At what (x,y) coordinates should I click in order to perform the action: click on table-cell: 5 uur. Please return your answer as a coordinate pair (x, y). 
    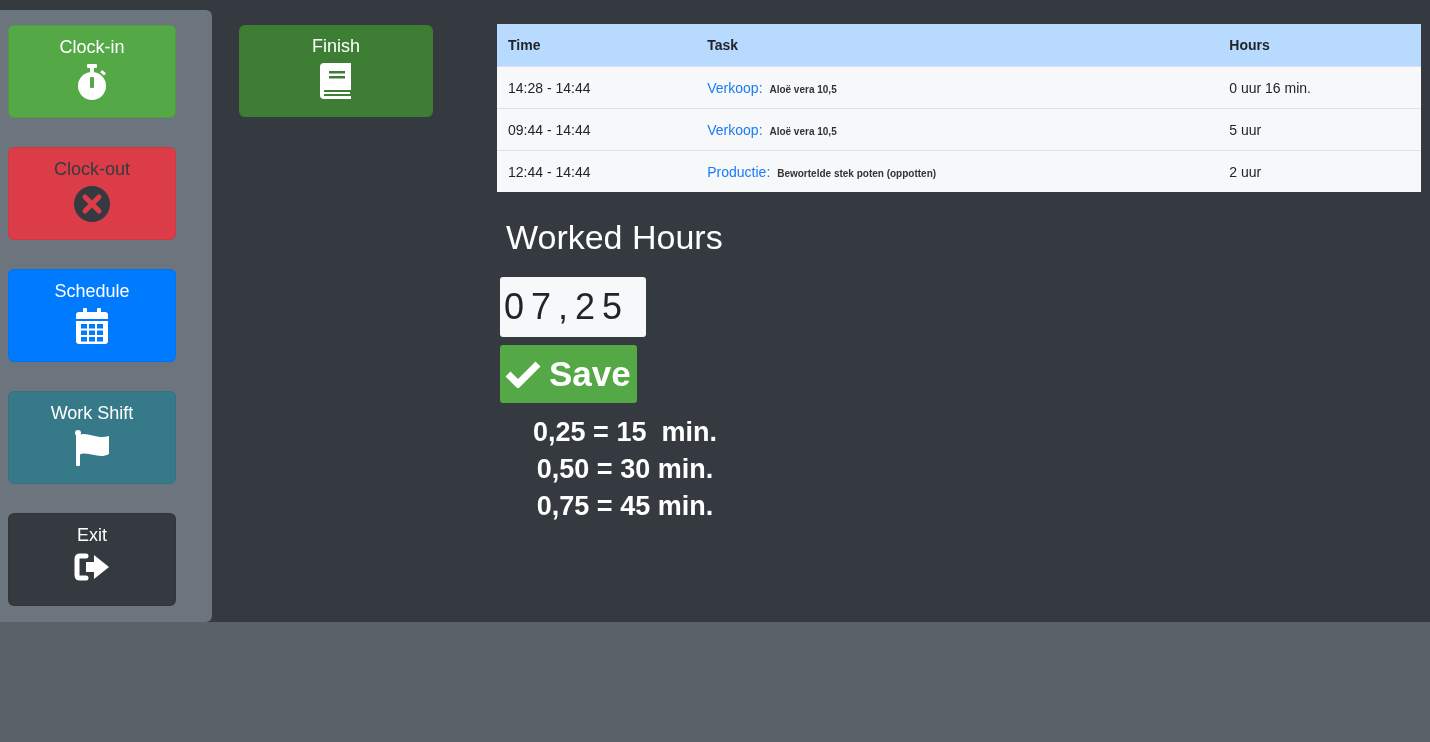
    Looking at the image, I should click on (1319, 129).